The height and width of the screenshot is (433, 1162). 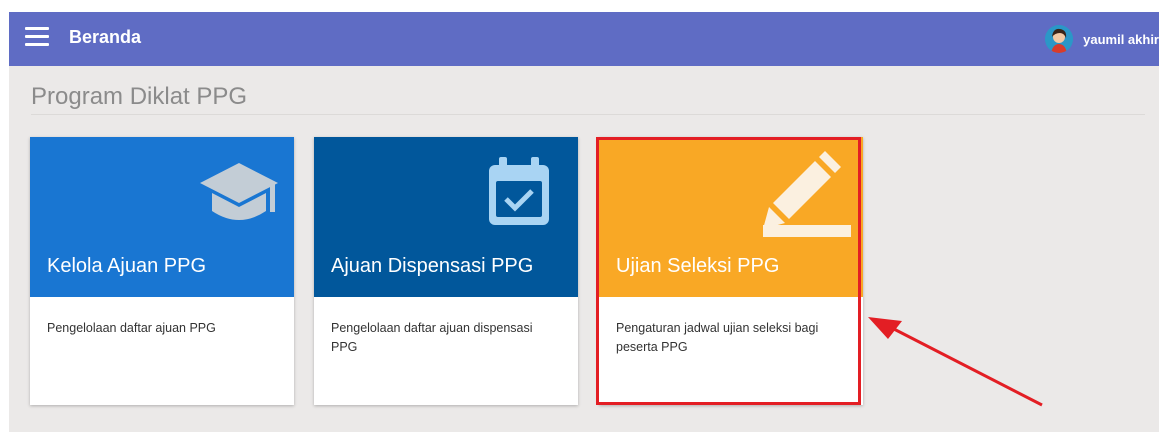 I want to click on user-name: yaumil akhir, so click(x=1121, y=39).